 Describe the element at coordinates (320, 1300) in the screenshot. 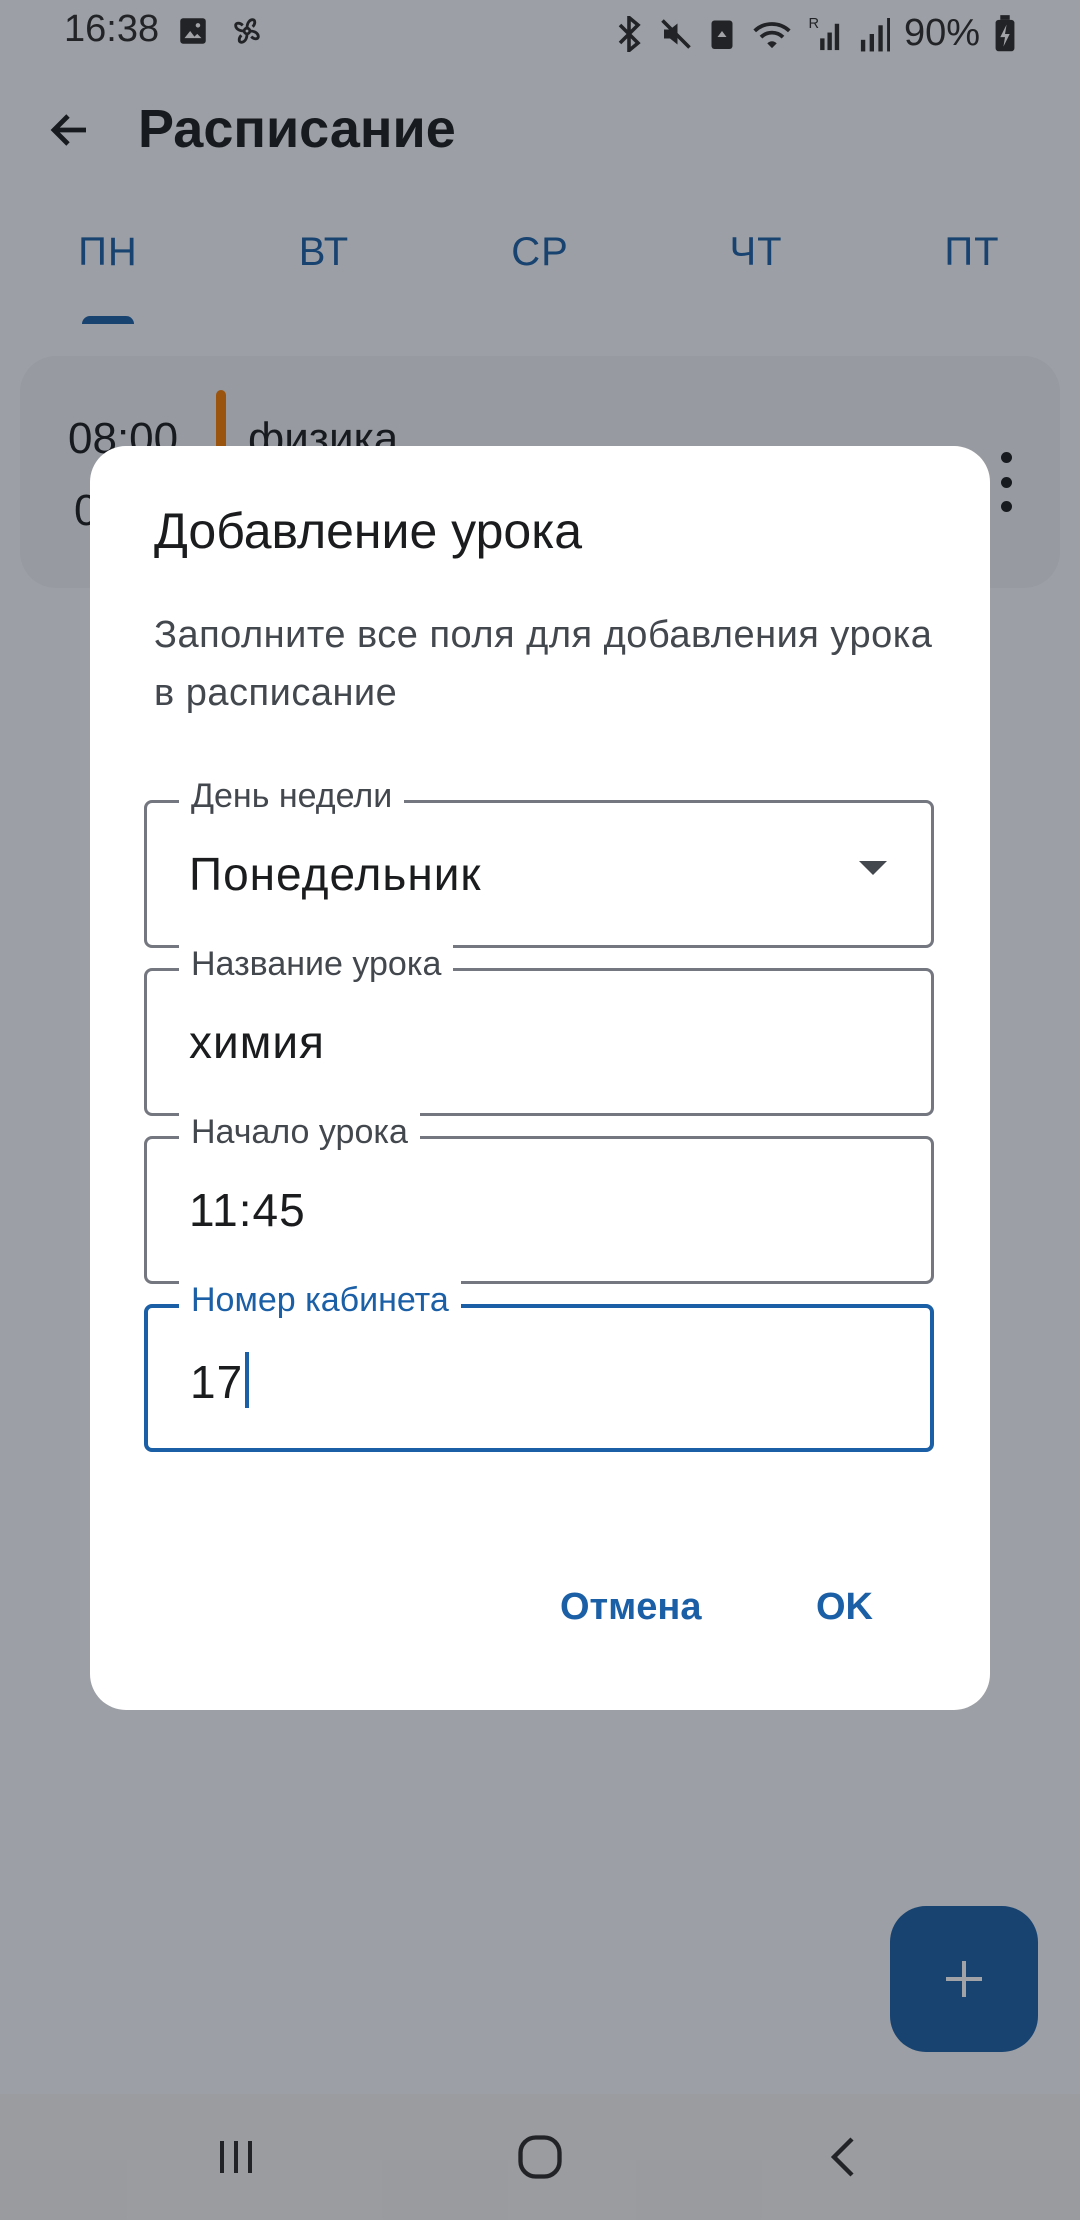

I see `room-number-label: Номер кабинета` at that location.